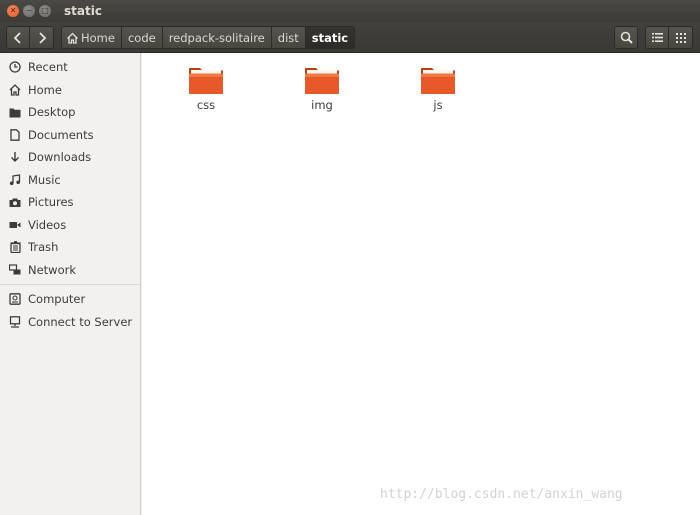  What do you see at coordinates (70, 90) in the screenshot?
I see `sidebar-item-home: Home` at bounding box center [70, 90].